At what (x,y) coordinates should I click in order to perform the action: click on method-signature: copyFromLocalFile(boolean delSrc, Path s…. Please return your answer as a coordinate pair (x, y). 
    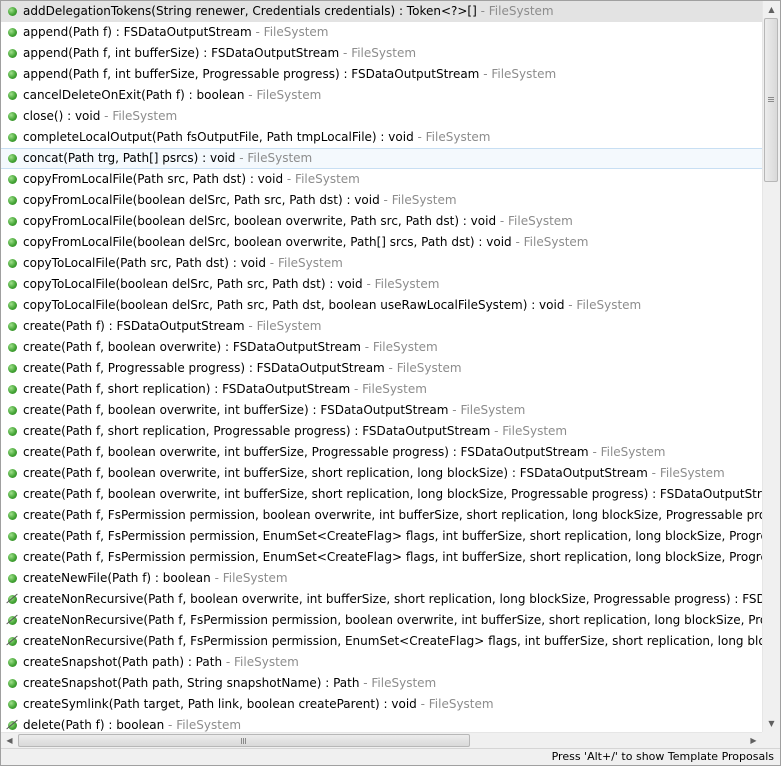
    Looking at the image, I should click on (201, 200).